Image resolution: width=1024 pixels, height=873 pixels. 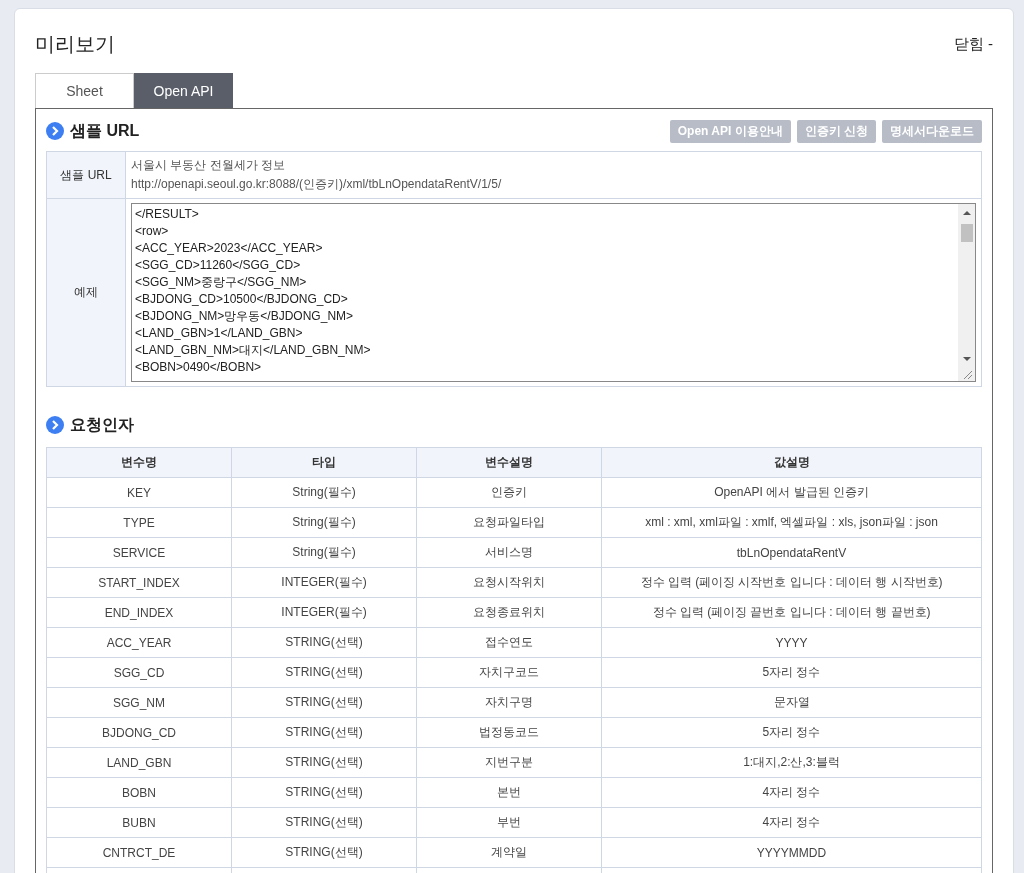 I want to click on row-label: 샘플 URL, so click(x=86, y=175).